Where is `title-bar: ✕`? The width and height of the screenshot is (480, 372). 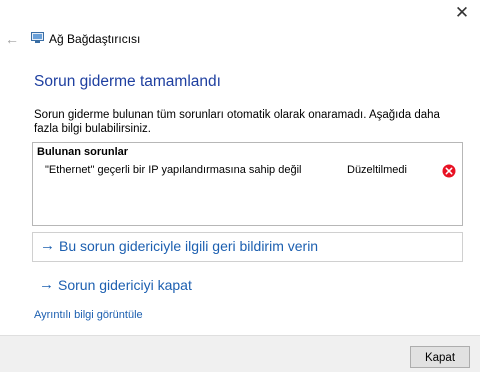 title-bar: ✕ is located at coordinates (240, 15).